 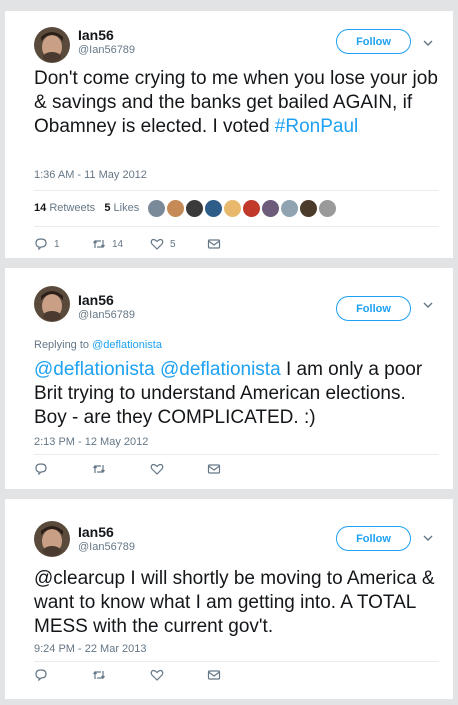 I want to click on likes-label: Likes, so click(x=127, y=208).